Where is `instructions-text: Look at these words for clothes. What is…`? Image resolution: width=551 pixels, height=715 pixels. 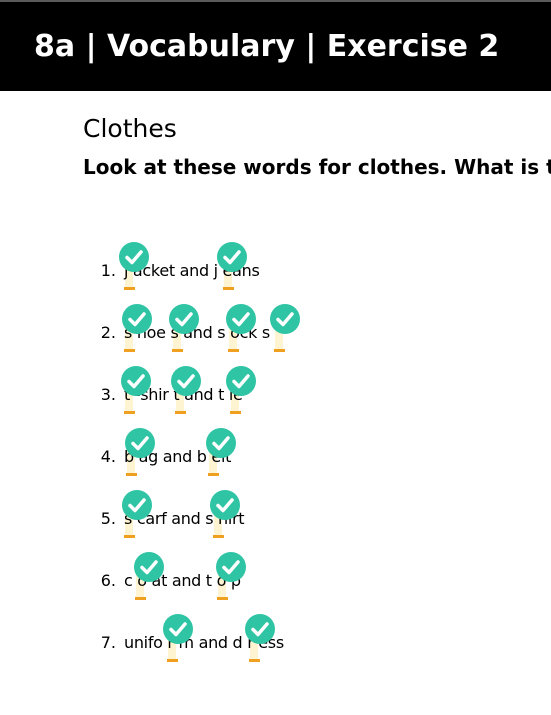 instructions-text: Look at these words for clothes. What is… is located at coordinates (317, 167).